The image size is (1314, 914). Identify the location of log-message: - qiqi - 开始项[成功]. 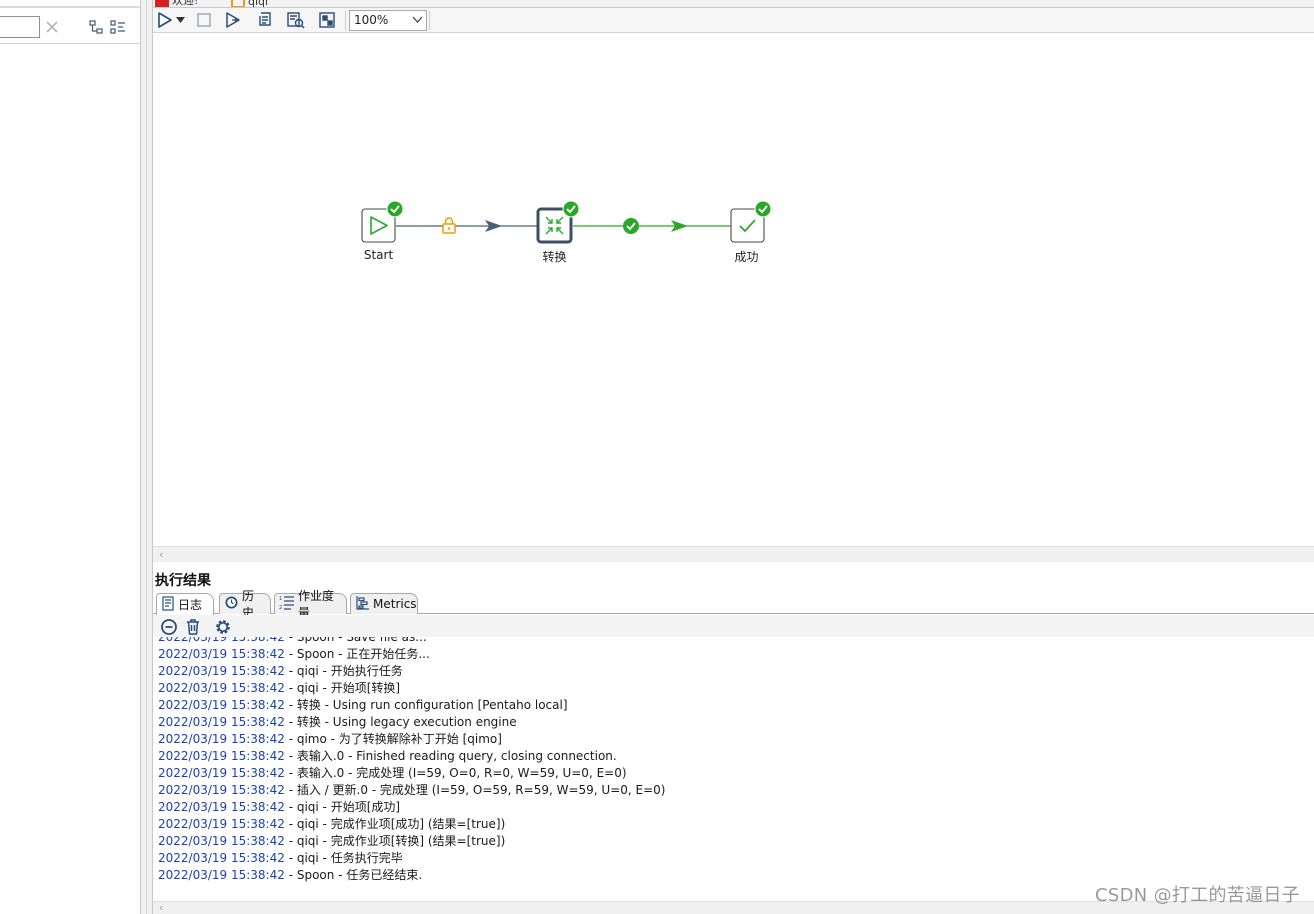
(342, 807).